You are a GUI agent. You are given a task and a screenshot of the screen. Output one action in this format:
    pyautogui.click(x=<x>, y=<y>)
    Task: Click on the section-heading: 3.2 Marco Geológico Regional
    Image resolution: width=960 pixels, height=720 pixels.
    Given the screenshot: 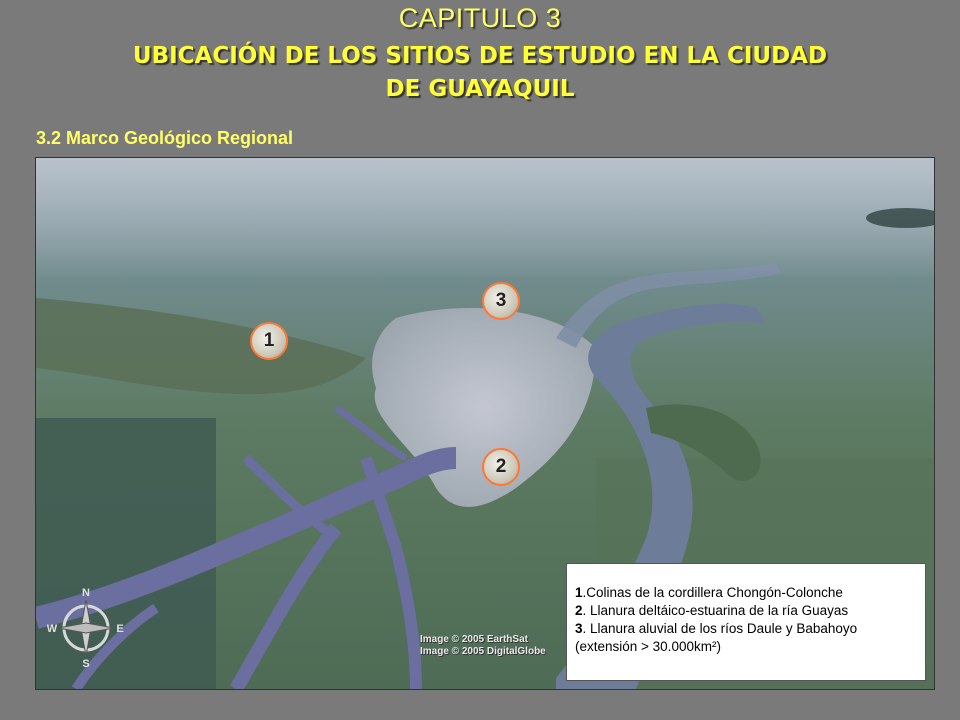 What is the action you would take?
    pyautogui.click(x=165, y=138)
    